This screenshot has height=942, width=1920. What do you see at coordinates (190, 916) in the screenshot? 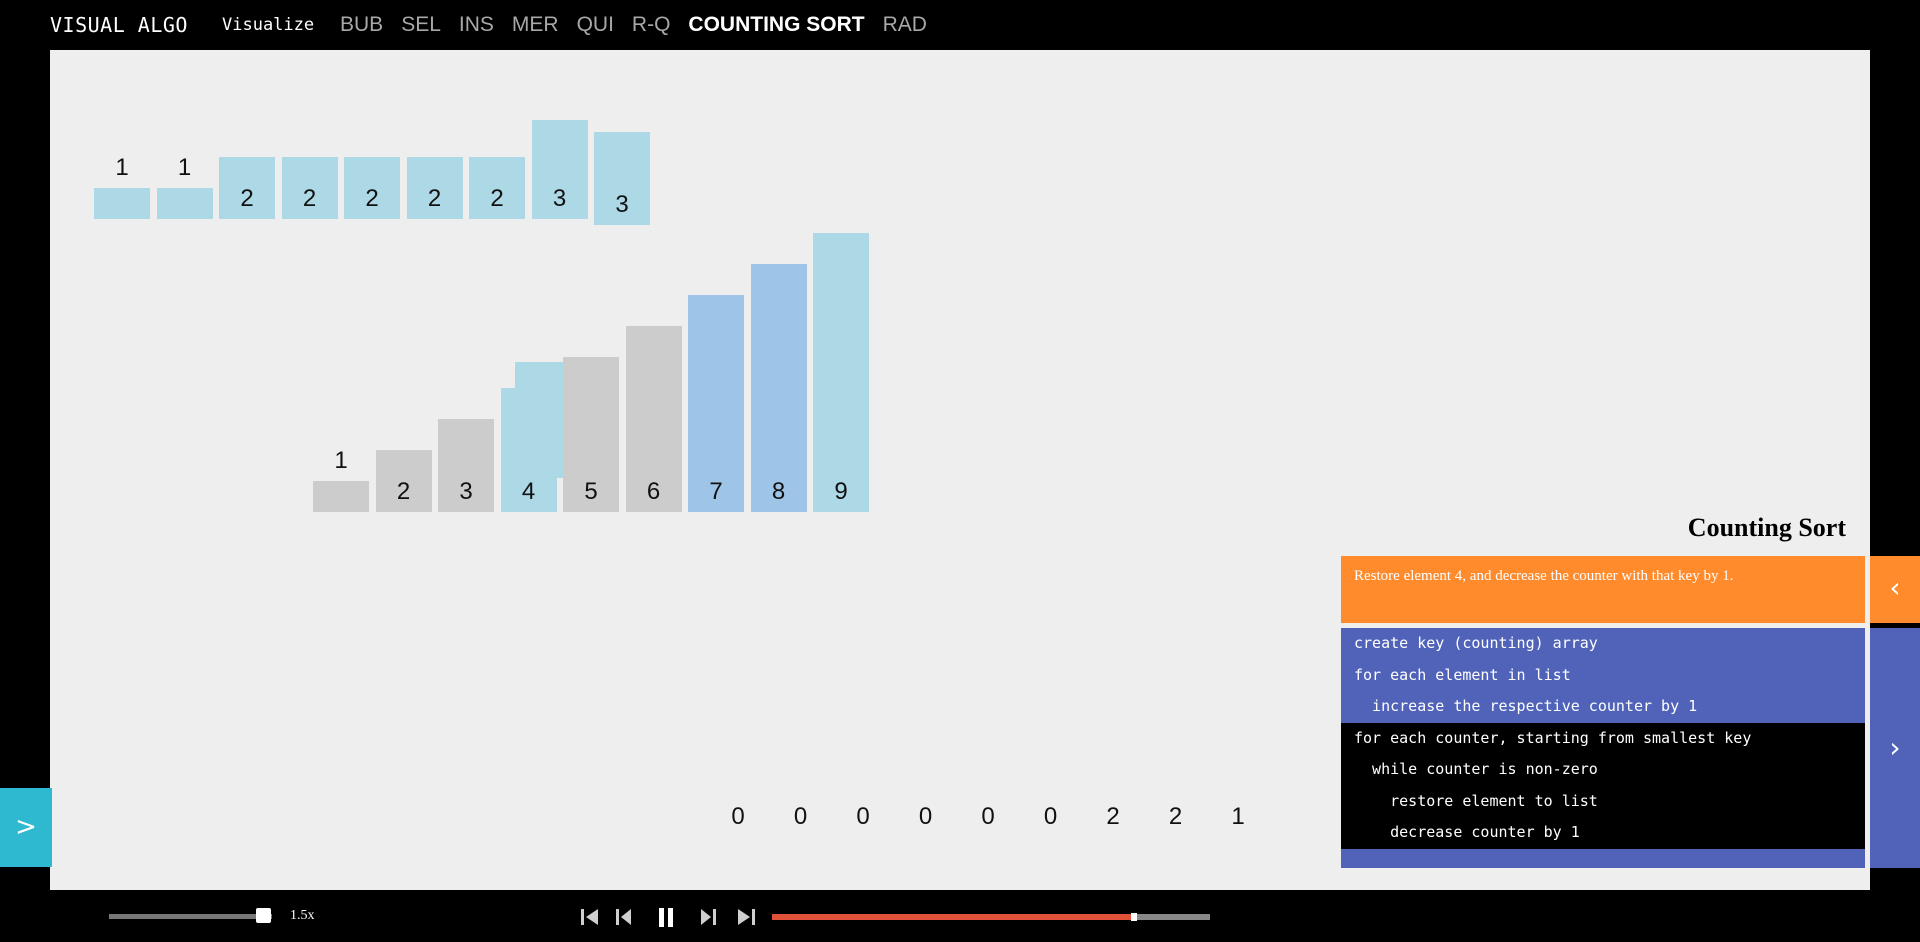
I see `speed-slider-track` at bounding box center [190, 916].